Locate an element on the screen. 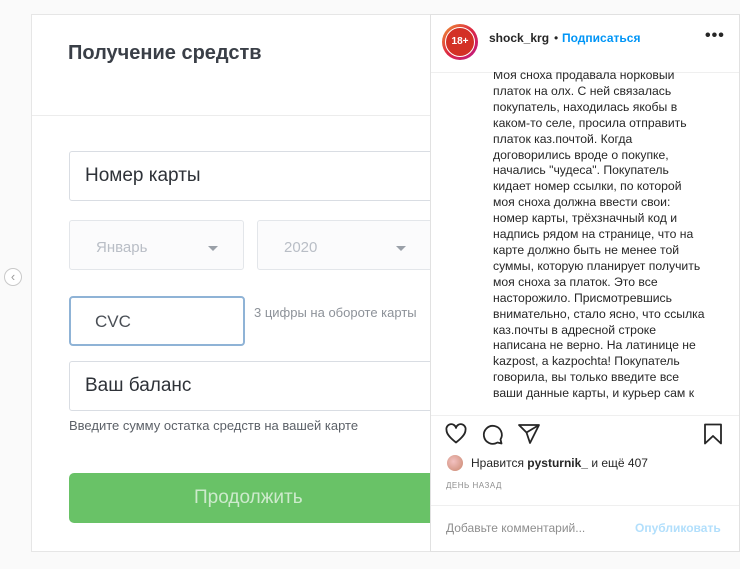  username-link: shock_krg is located at coordinates (519, 38).